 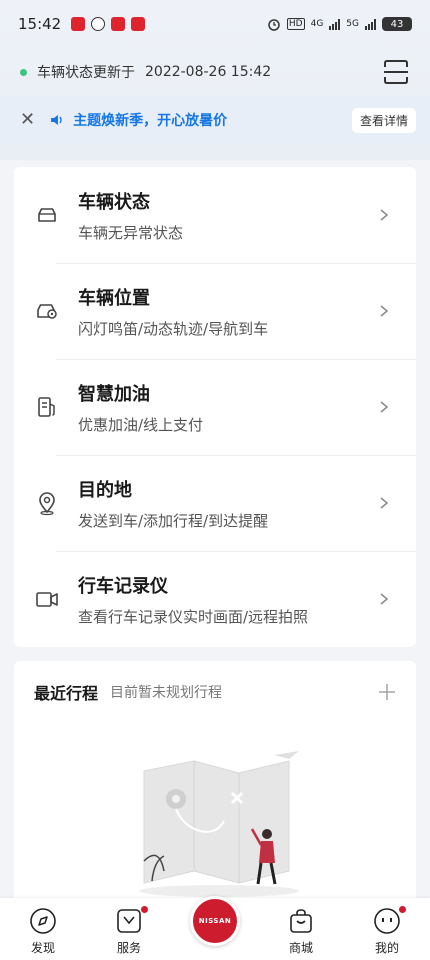 What do you see at coordinates (47, 215) in the screenshot?
I see `car-icon` at bounding box center [47, 215].